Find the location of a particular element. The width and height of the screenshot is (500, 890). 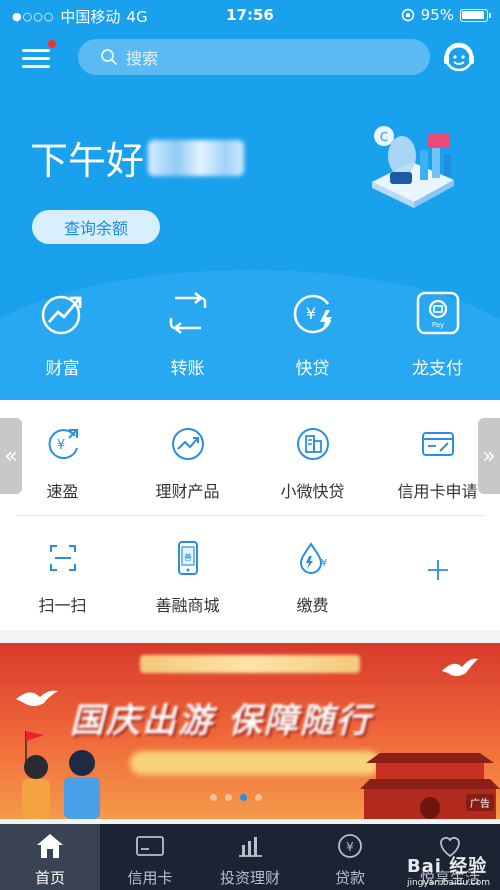

grid-divider is located at coordinates (250, 515).